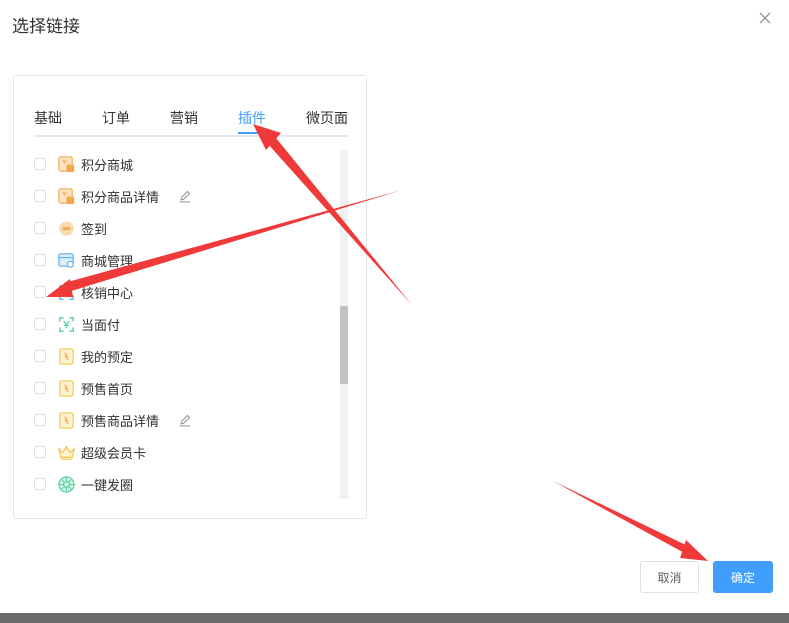 Image resolution: width=789 pixels, height=623 pixels. Describe the element at coordinates (107, 262) in the screenshot. I see `item-label: 商城管理` at that location.